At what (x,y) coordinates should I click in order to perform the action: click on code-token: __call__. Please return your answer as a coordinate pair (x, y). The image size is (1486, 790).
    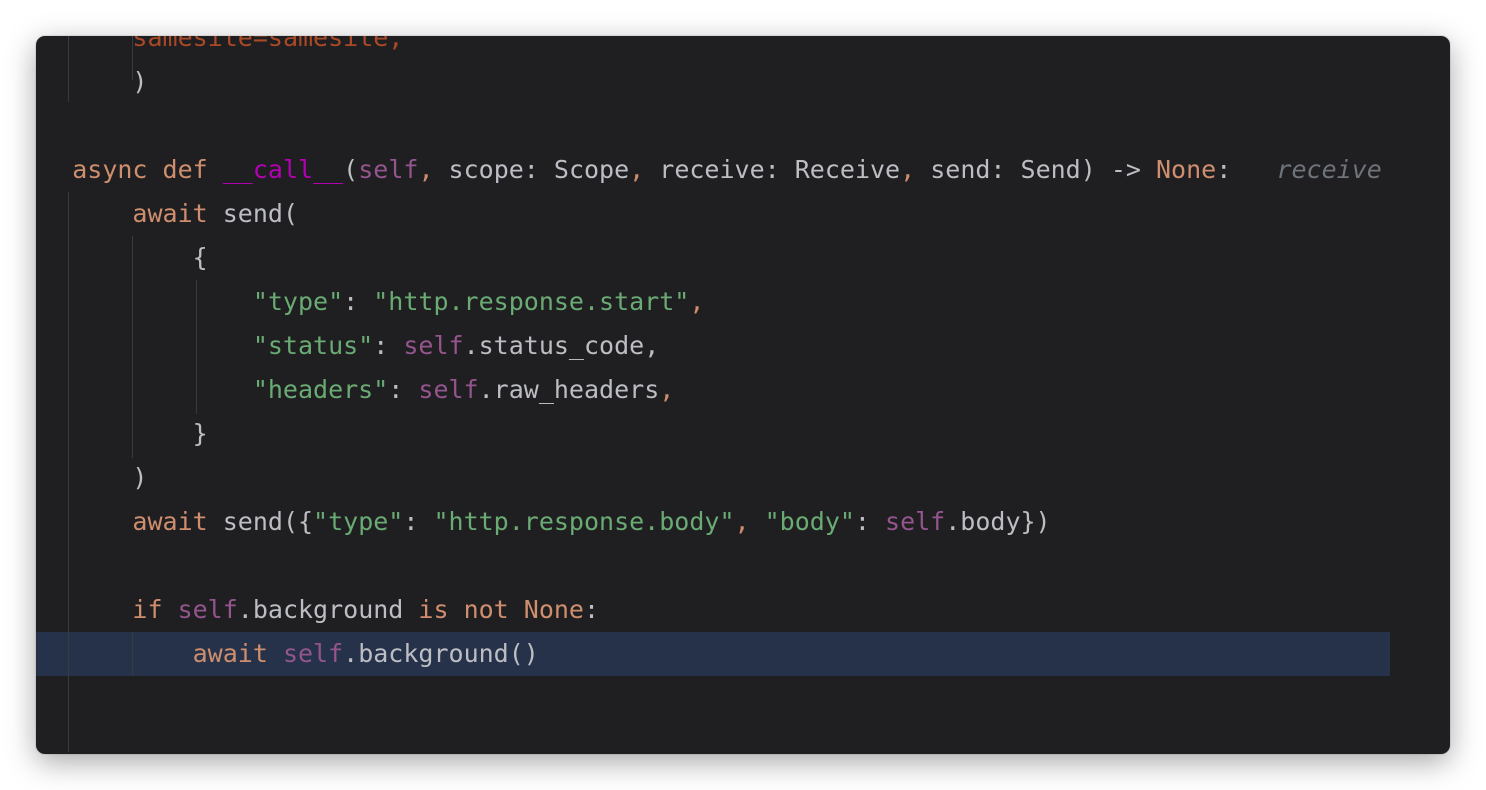
    Looking at the image, I should click on (283, 169).